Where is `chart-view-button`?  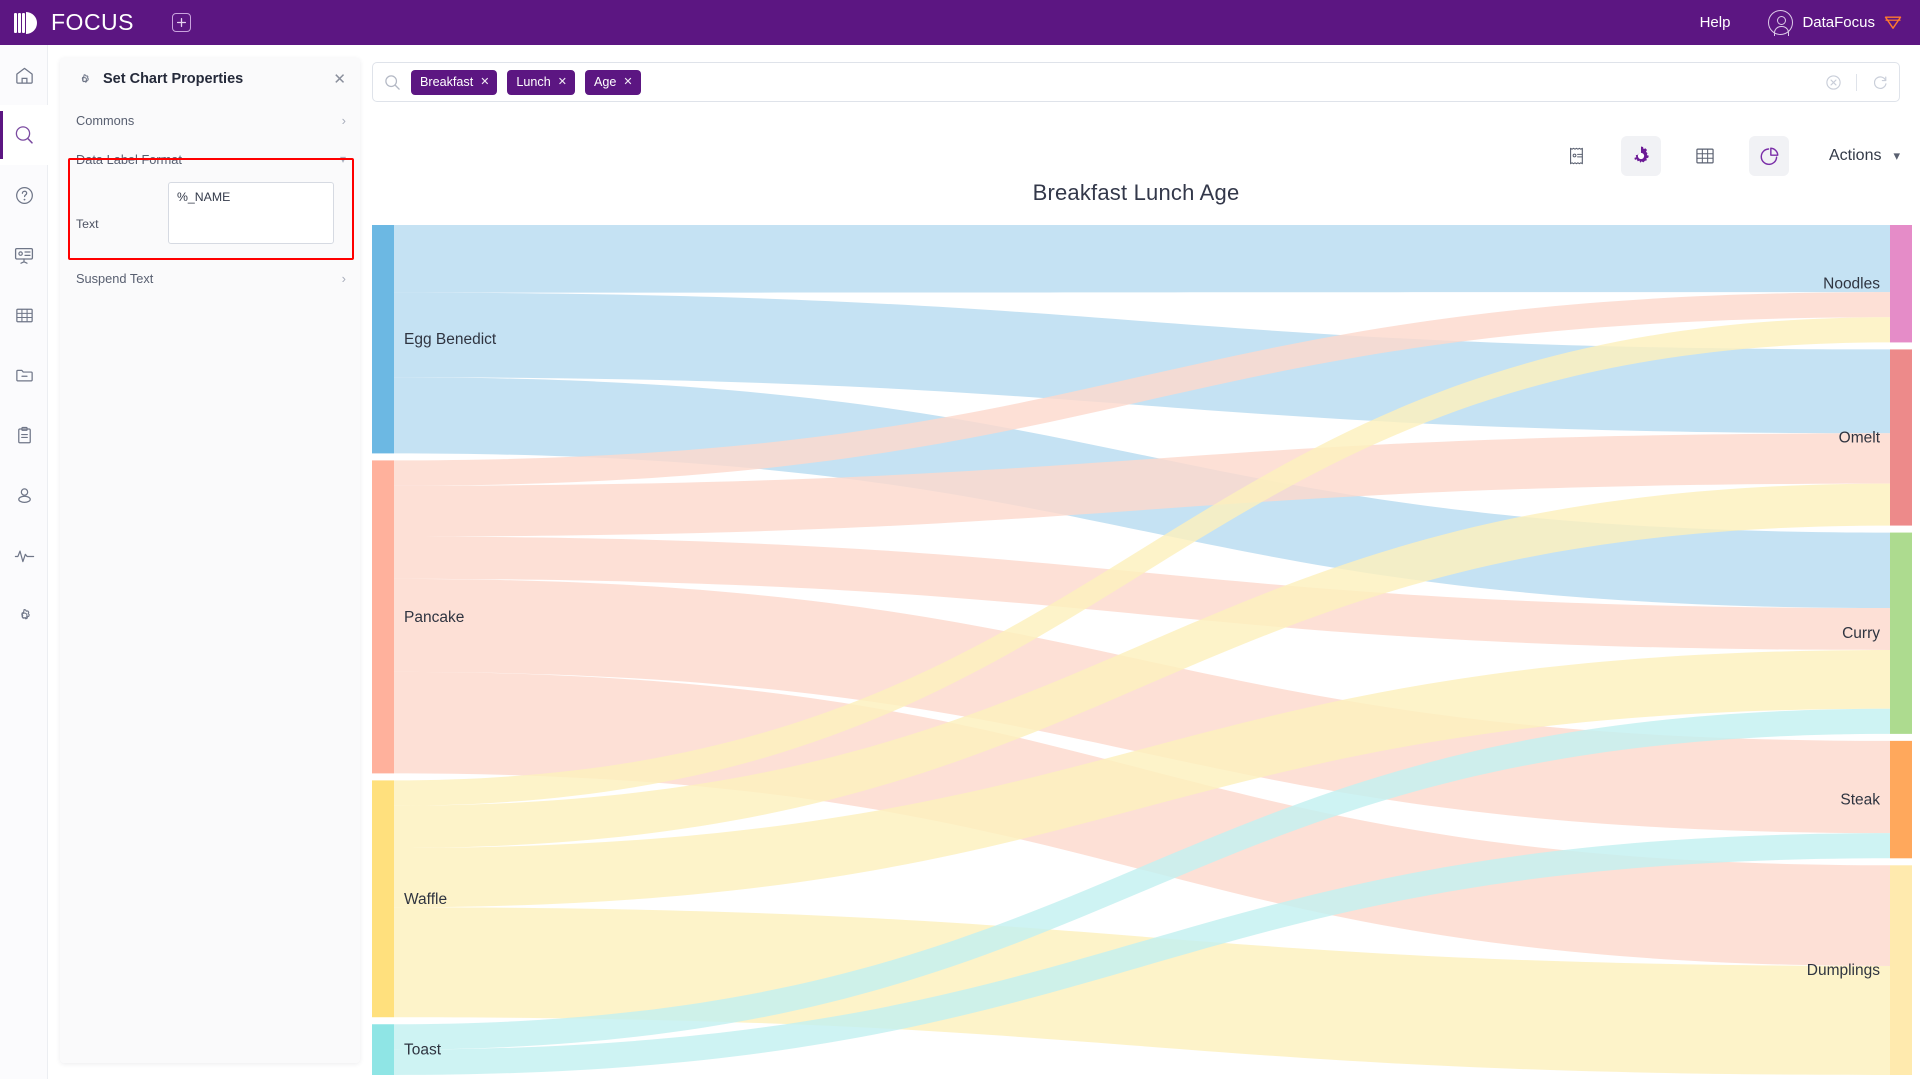 chart-view-button is located at coordinates (1769, 156).